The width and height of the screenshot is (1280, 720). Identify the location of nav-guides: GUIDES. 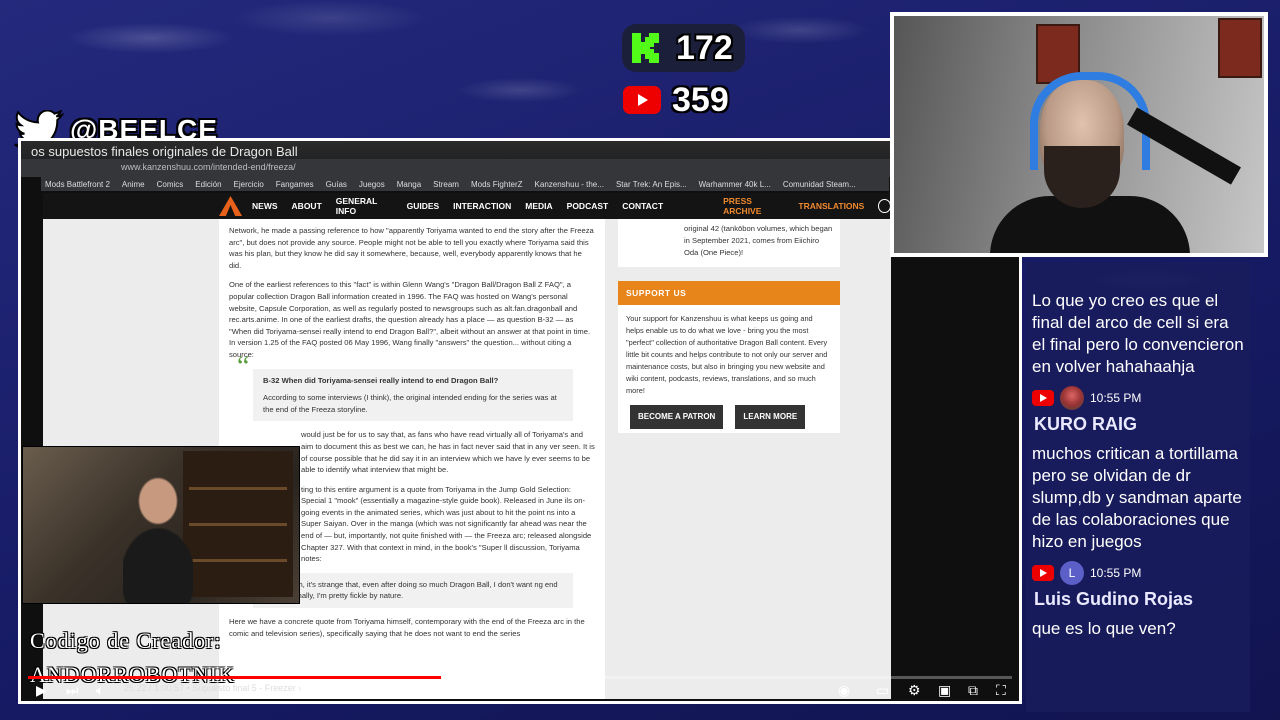
(423, 206).